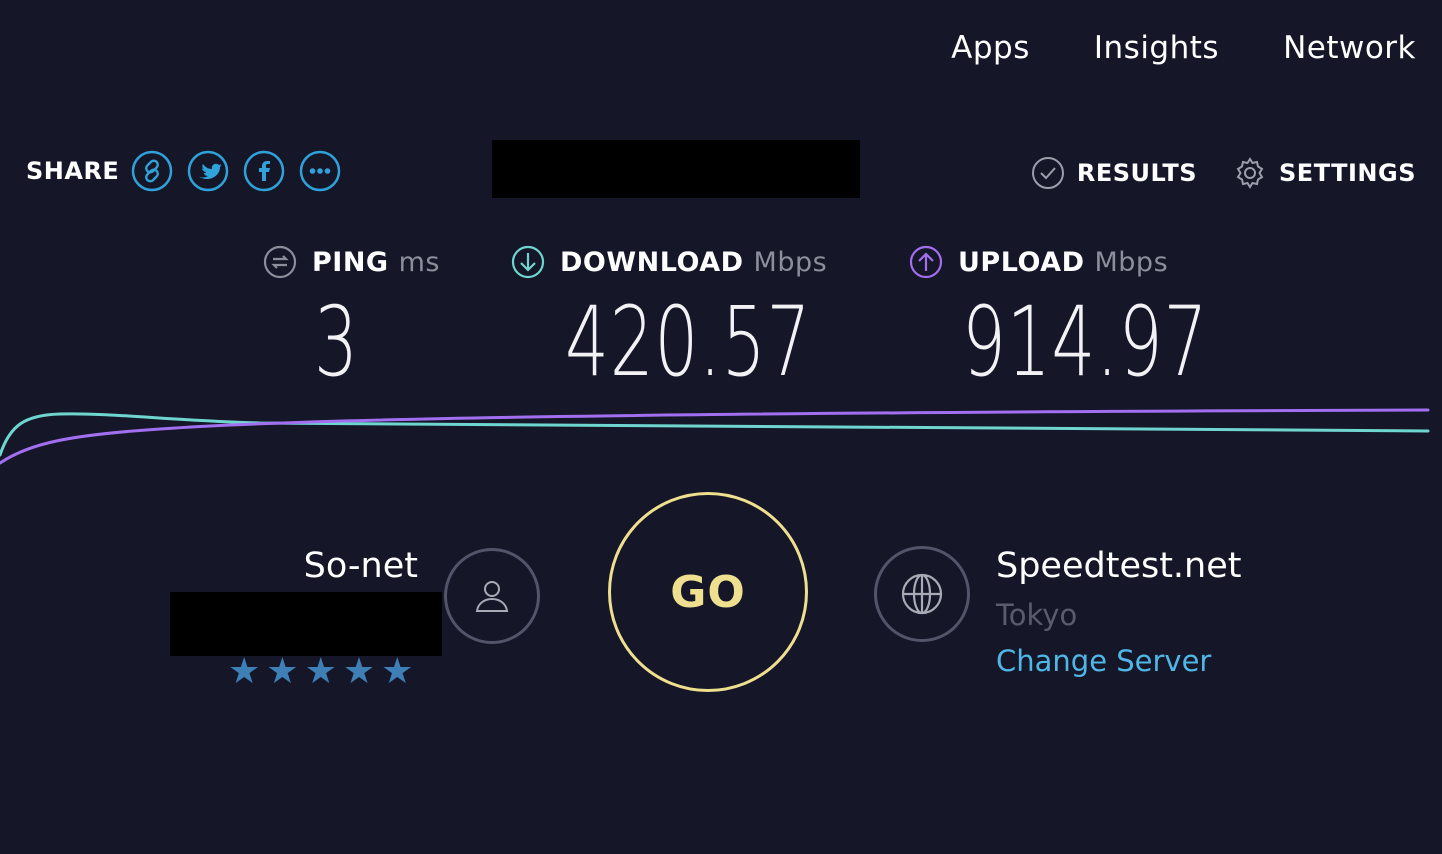  I want to click on server-location: Tokyo, so click(1037, 615).